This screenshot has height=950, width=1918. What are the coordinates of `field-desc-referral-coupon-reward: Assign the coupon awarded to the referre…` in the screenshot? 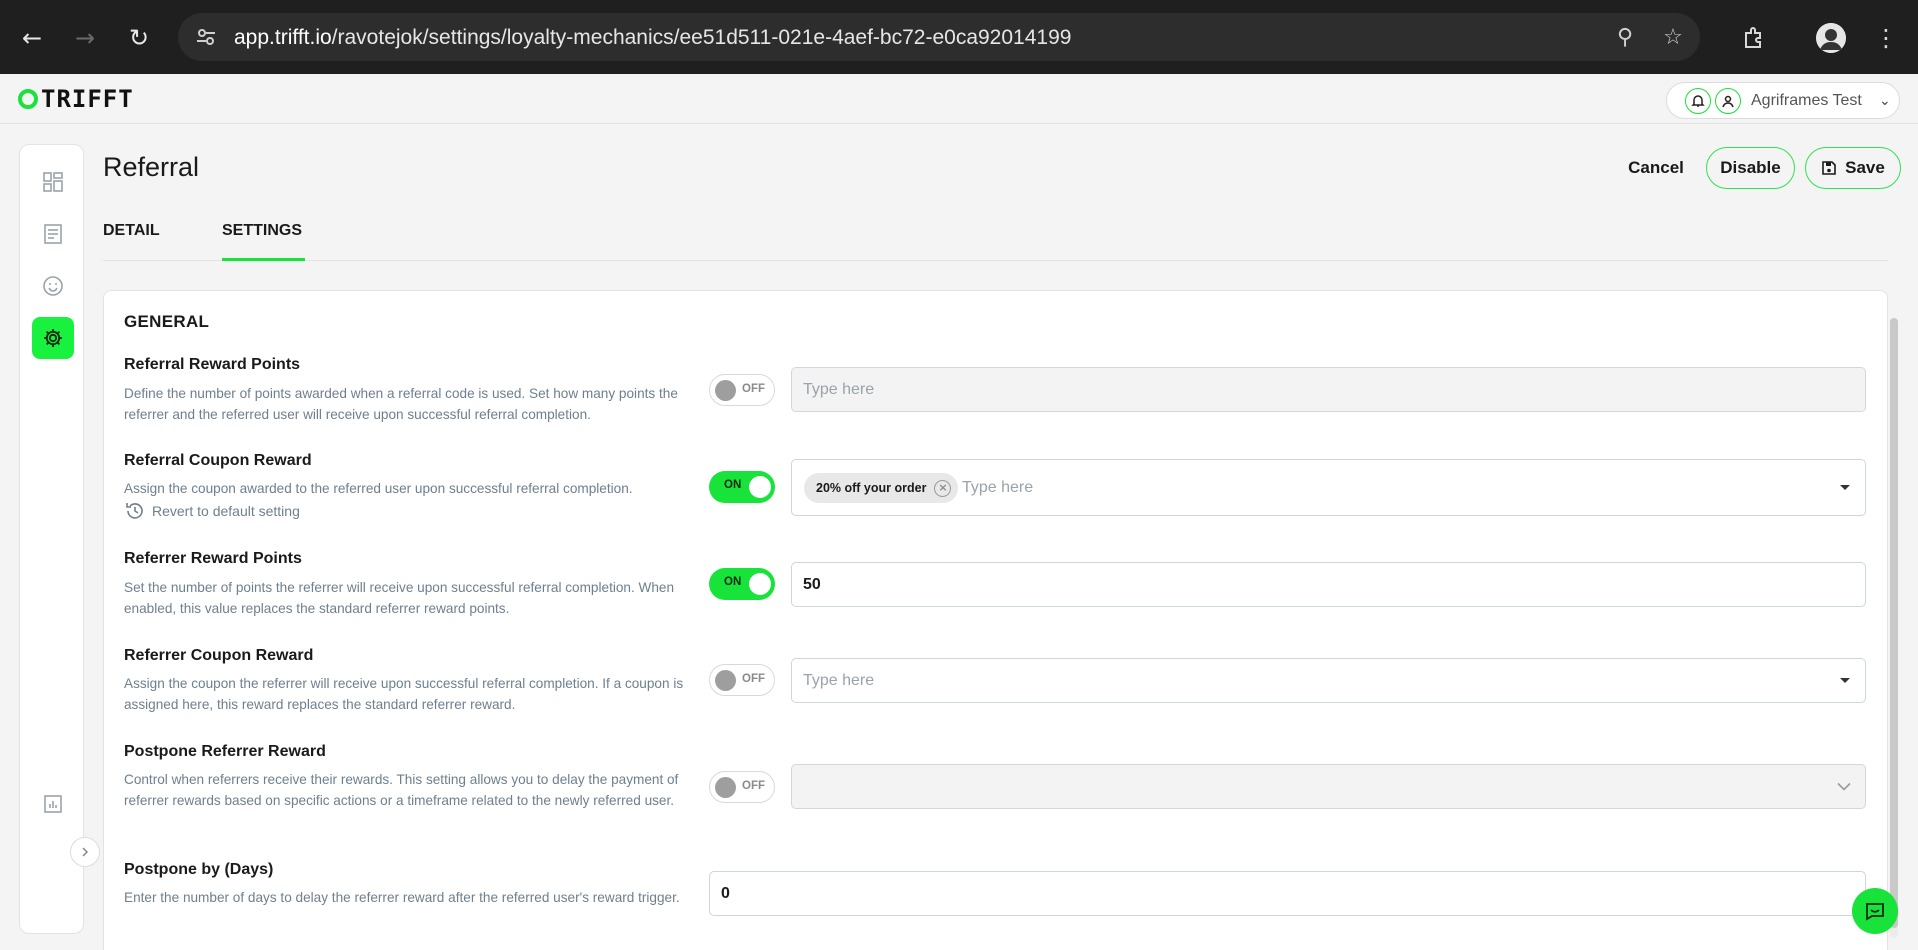 It's located at (378, 488).